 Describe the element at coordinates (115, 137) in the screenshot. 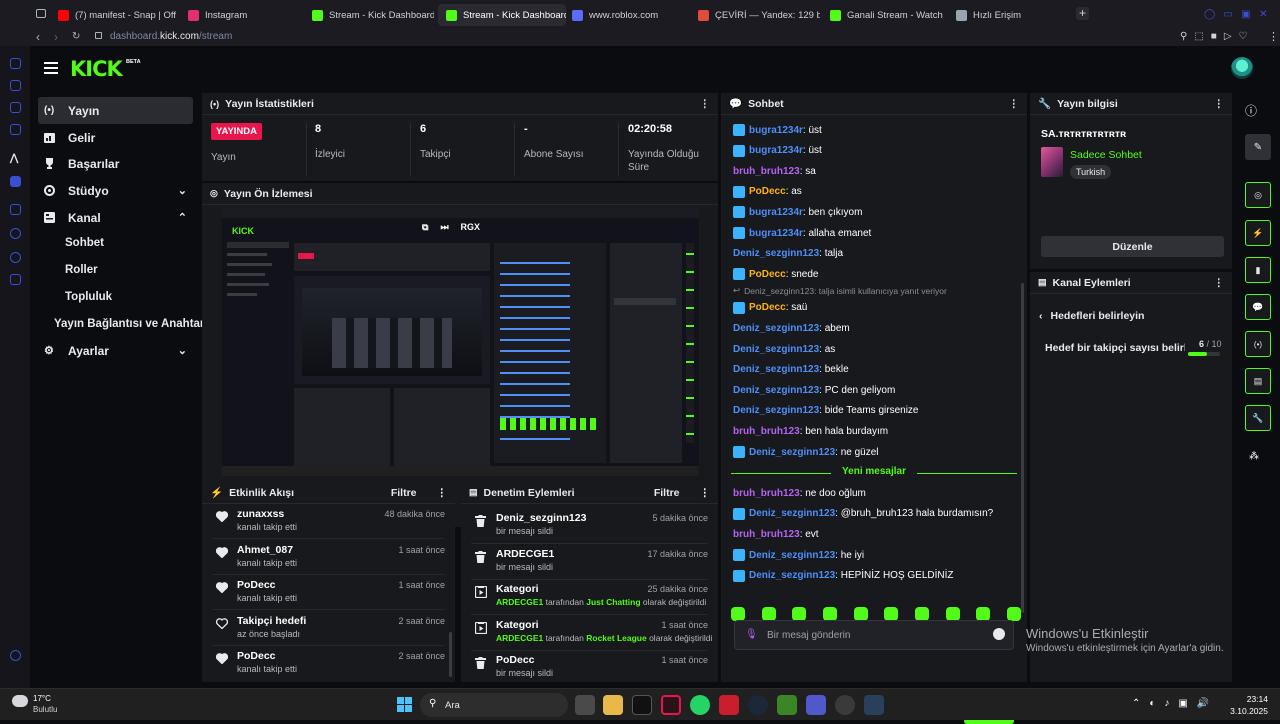

I see `sidebar-item-gelir: Gelir` at that location.